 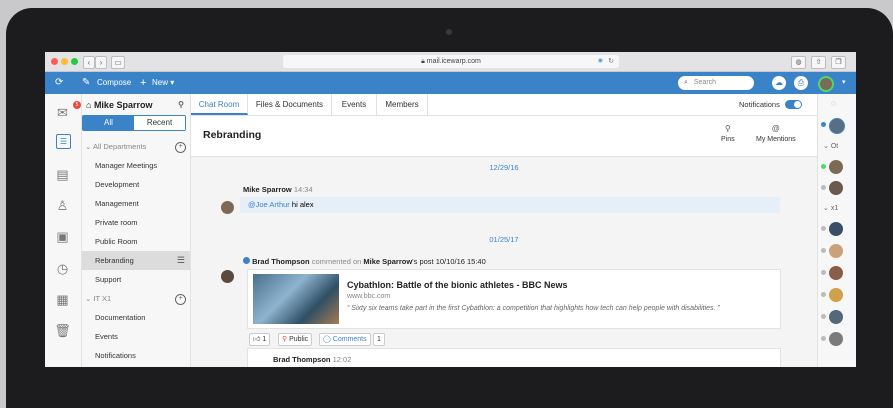 What do you see at coordinates (108, 123) in the screenshot?
I see `segment-all: All` at bounding box center [108, 123].